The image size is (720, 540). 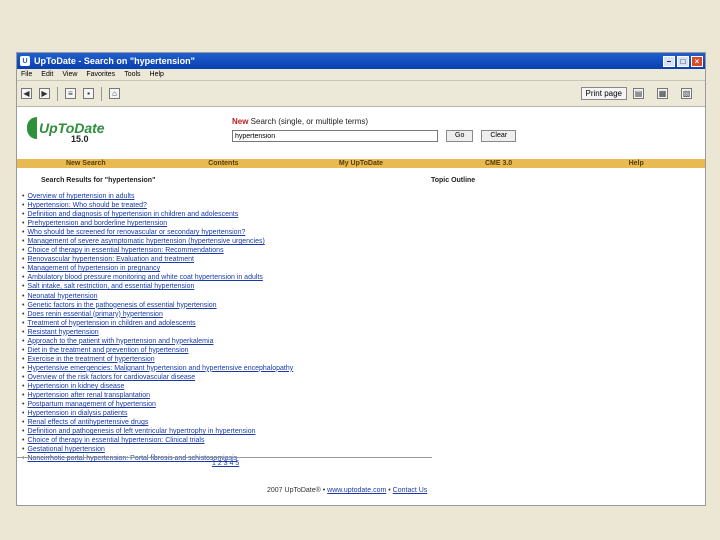 What do you see at coordinates (363, 449) in the screenshot?
I see `result-link: • Gestational hypertension` at bounding box center [363, 449].